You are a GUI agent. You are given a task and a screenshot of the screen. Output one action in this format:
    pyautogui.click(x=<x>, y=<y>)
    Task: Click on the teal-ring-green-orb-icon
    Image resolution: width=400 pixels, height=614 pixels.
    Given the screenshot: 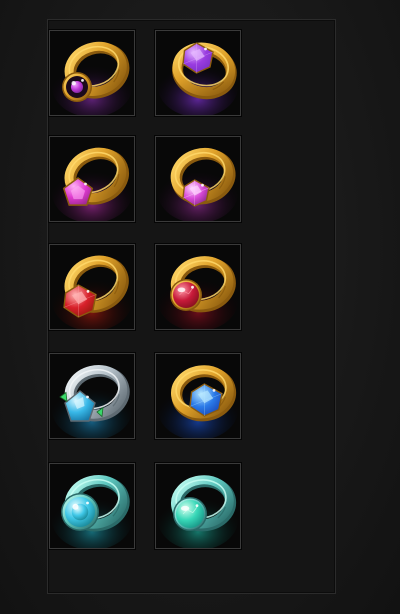 What is the action you would take?
    pyautogui.click(x=198, y=506)
    